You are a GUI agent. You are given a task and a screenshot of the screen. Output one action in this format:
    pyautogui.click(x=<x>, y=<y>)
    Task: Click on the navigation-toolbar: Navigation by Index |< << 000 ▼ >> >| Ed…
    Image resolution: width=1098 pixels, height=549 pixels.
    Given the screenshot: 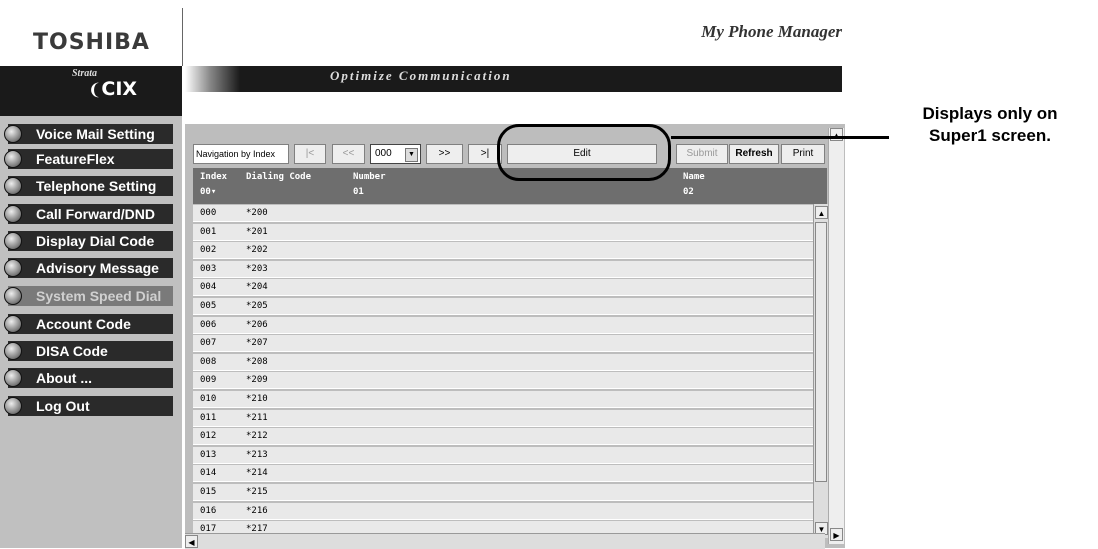 What is the action you would take?
    pyautogui.click(x=510, y=154)
    